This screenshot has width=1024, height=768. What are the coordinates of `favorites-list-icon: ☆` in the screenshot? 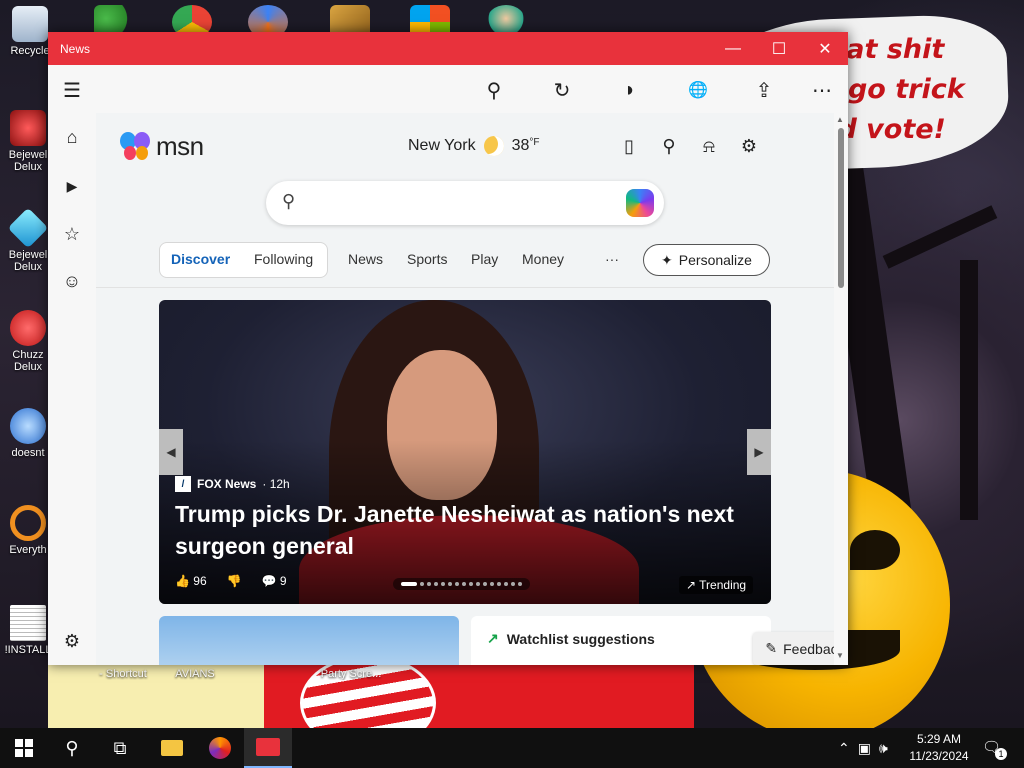 It's located at (72, 234).